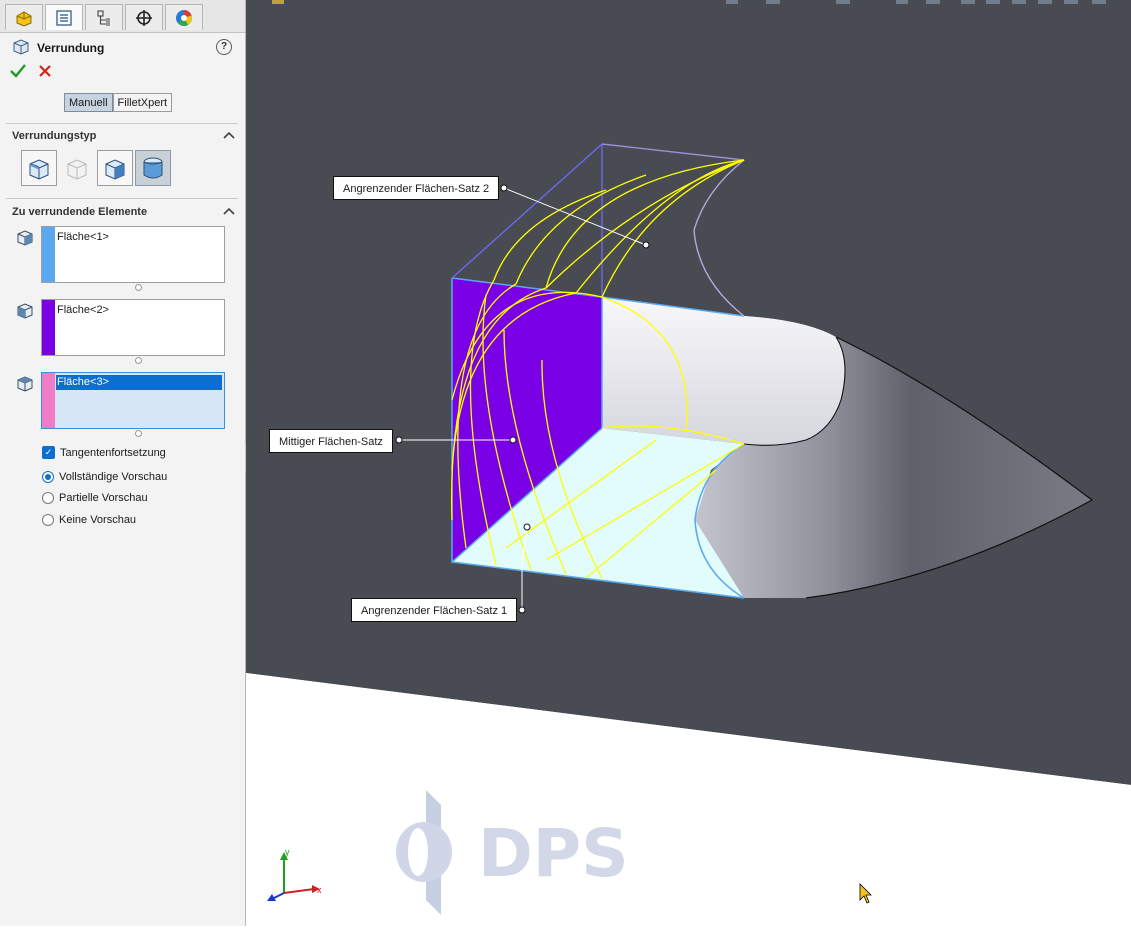 This screenshot has height=929, width=1131. I want to click on side-face-set-2-list: Fläche<3>, so click(133, 400).